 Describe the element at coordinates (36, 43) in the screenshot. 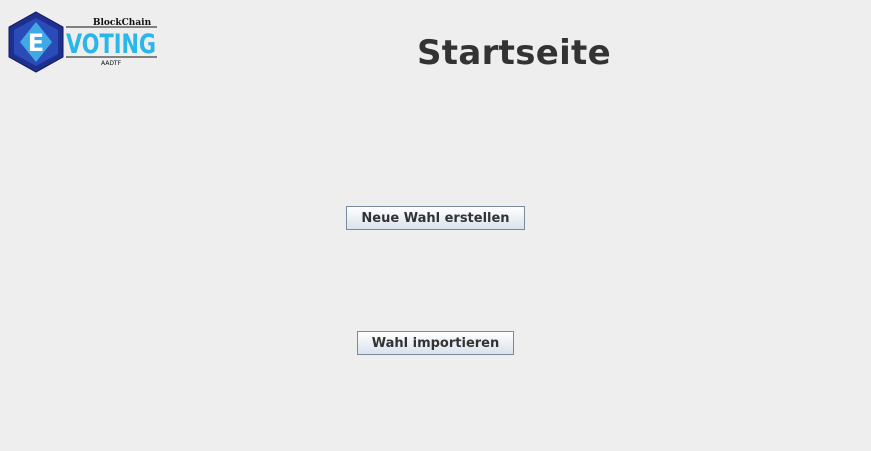

I see `logo-letter: E` at that location.